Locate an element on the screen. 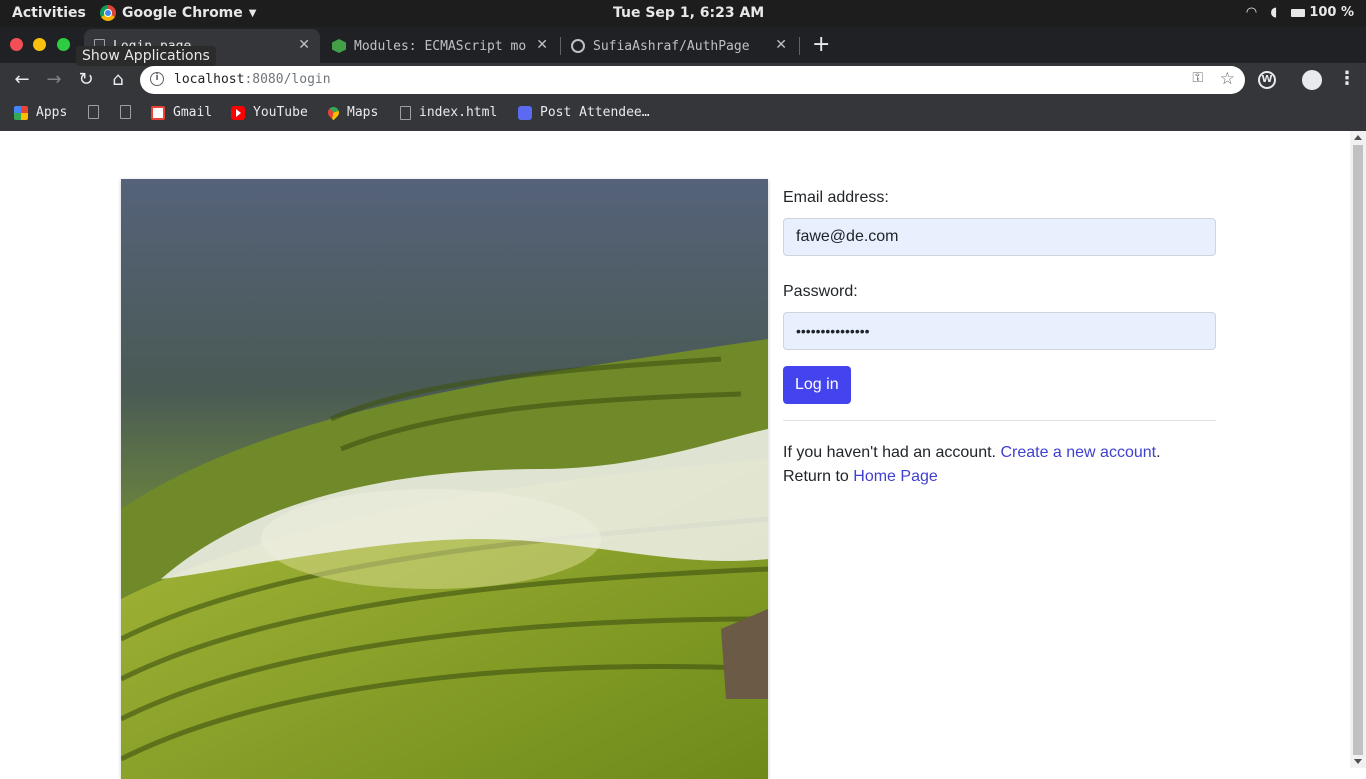 This screenshot has height=779, width=1366. extension-icon: W is located at coordinates (1267, 80).